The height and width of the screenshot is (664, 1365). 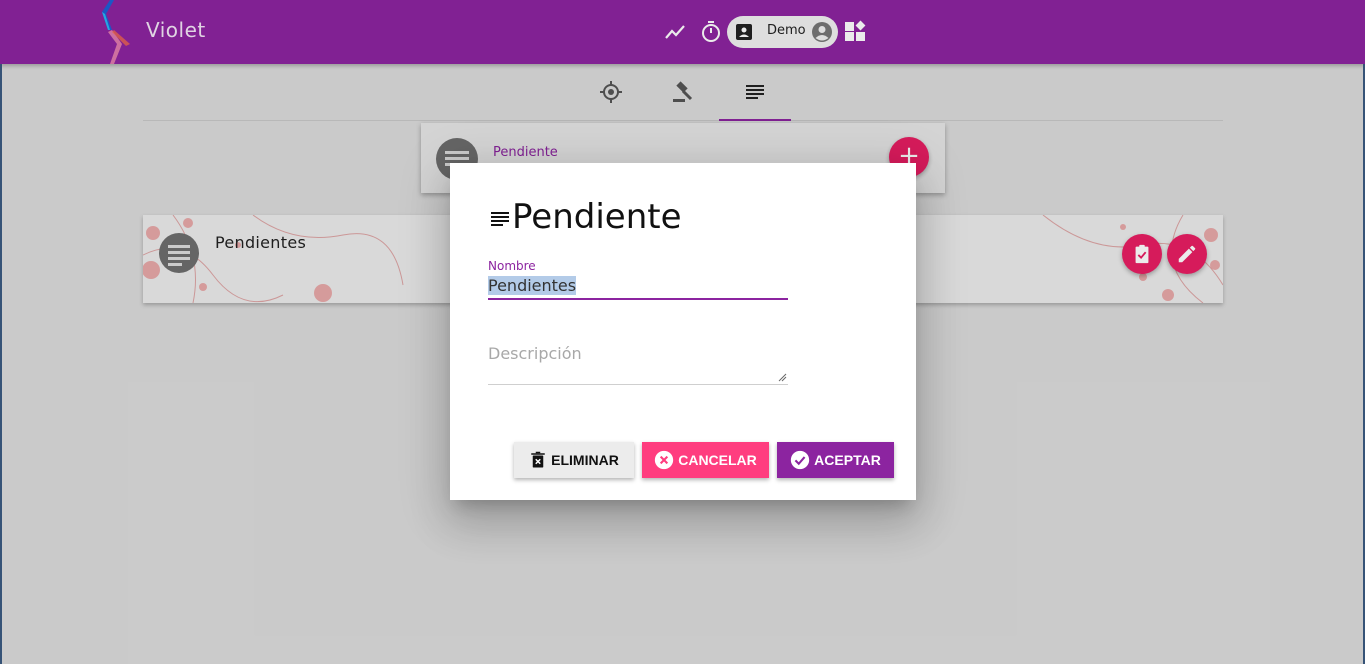 I want to click on description-field: Descripción, so click(x=535, y=353).